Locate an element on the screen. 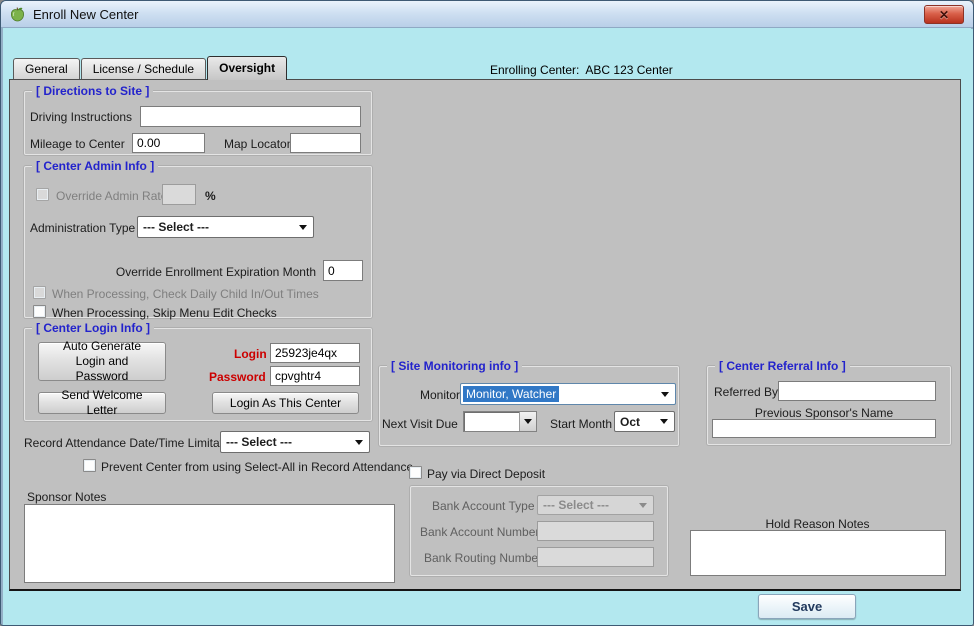 Image resolution: width=974 pixels, height=626 pixels. percent-sign: % is located at coordinates (210, 196).